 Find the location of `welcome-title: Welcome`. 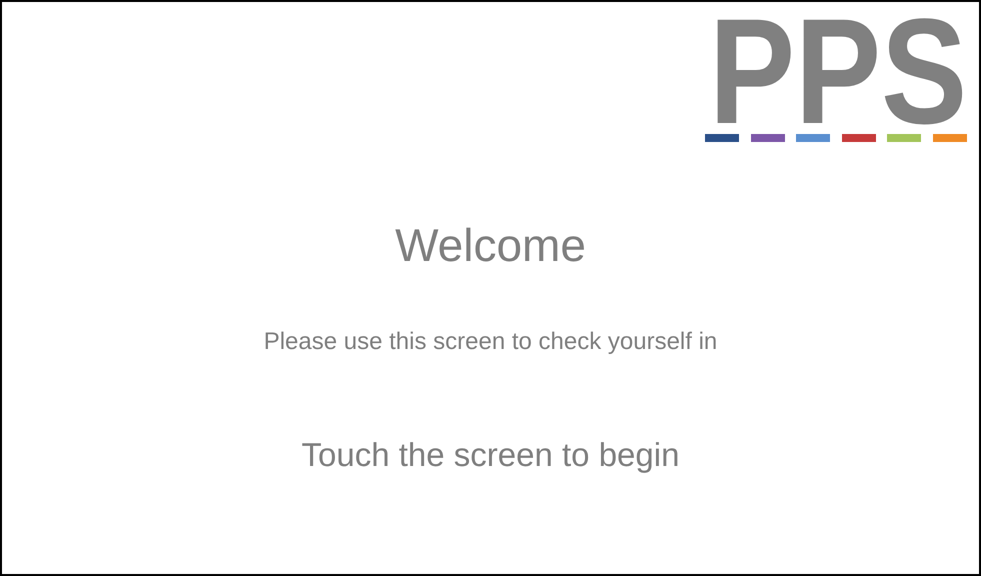

welcome-title: Welcome is located at coordinates (490, 245).